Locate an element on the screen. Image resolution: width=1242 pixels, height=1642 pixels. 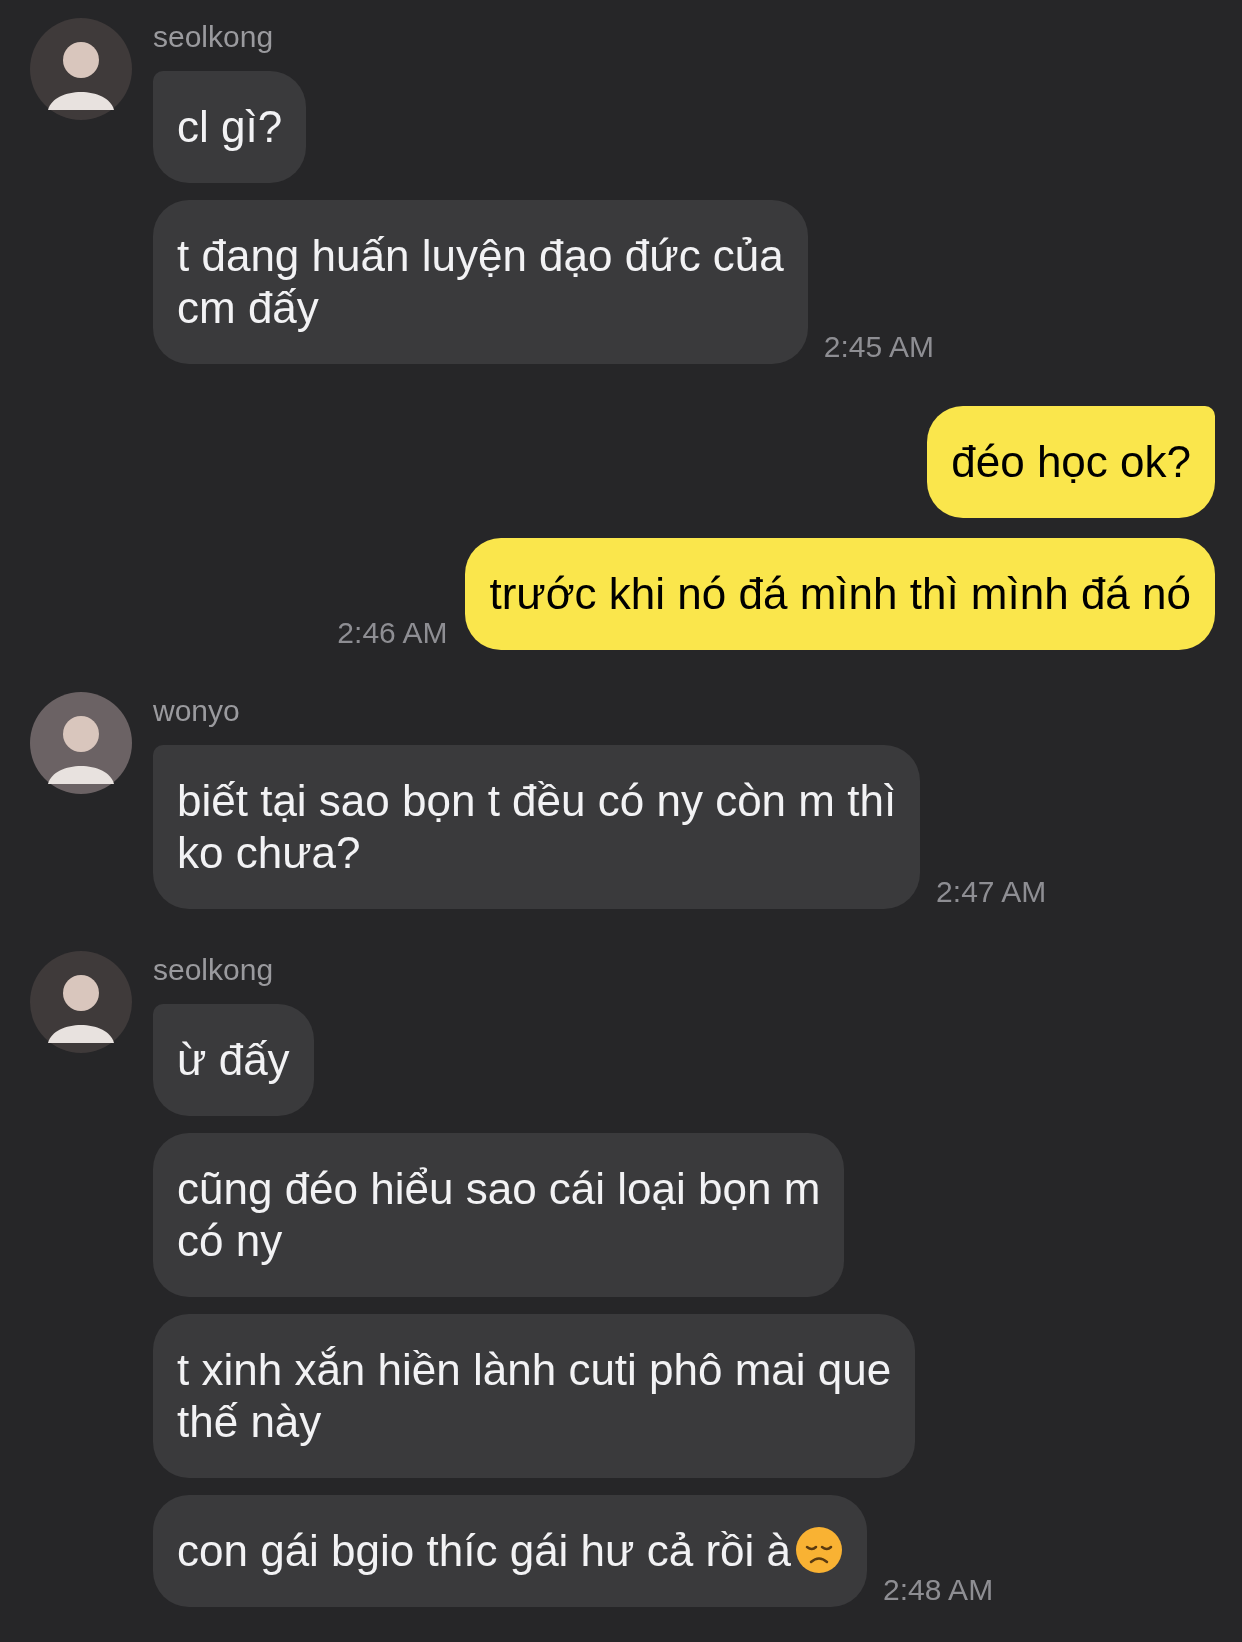
message-bubble: đéo học ok? is located at coordinates (1071, 462).